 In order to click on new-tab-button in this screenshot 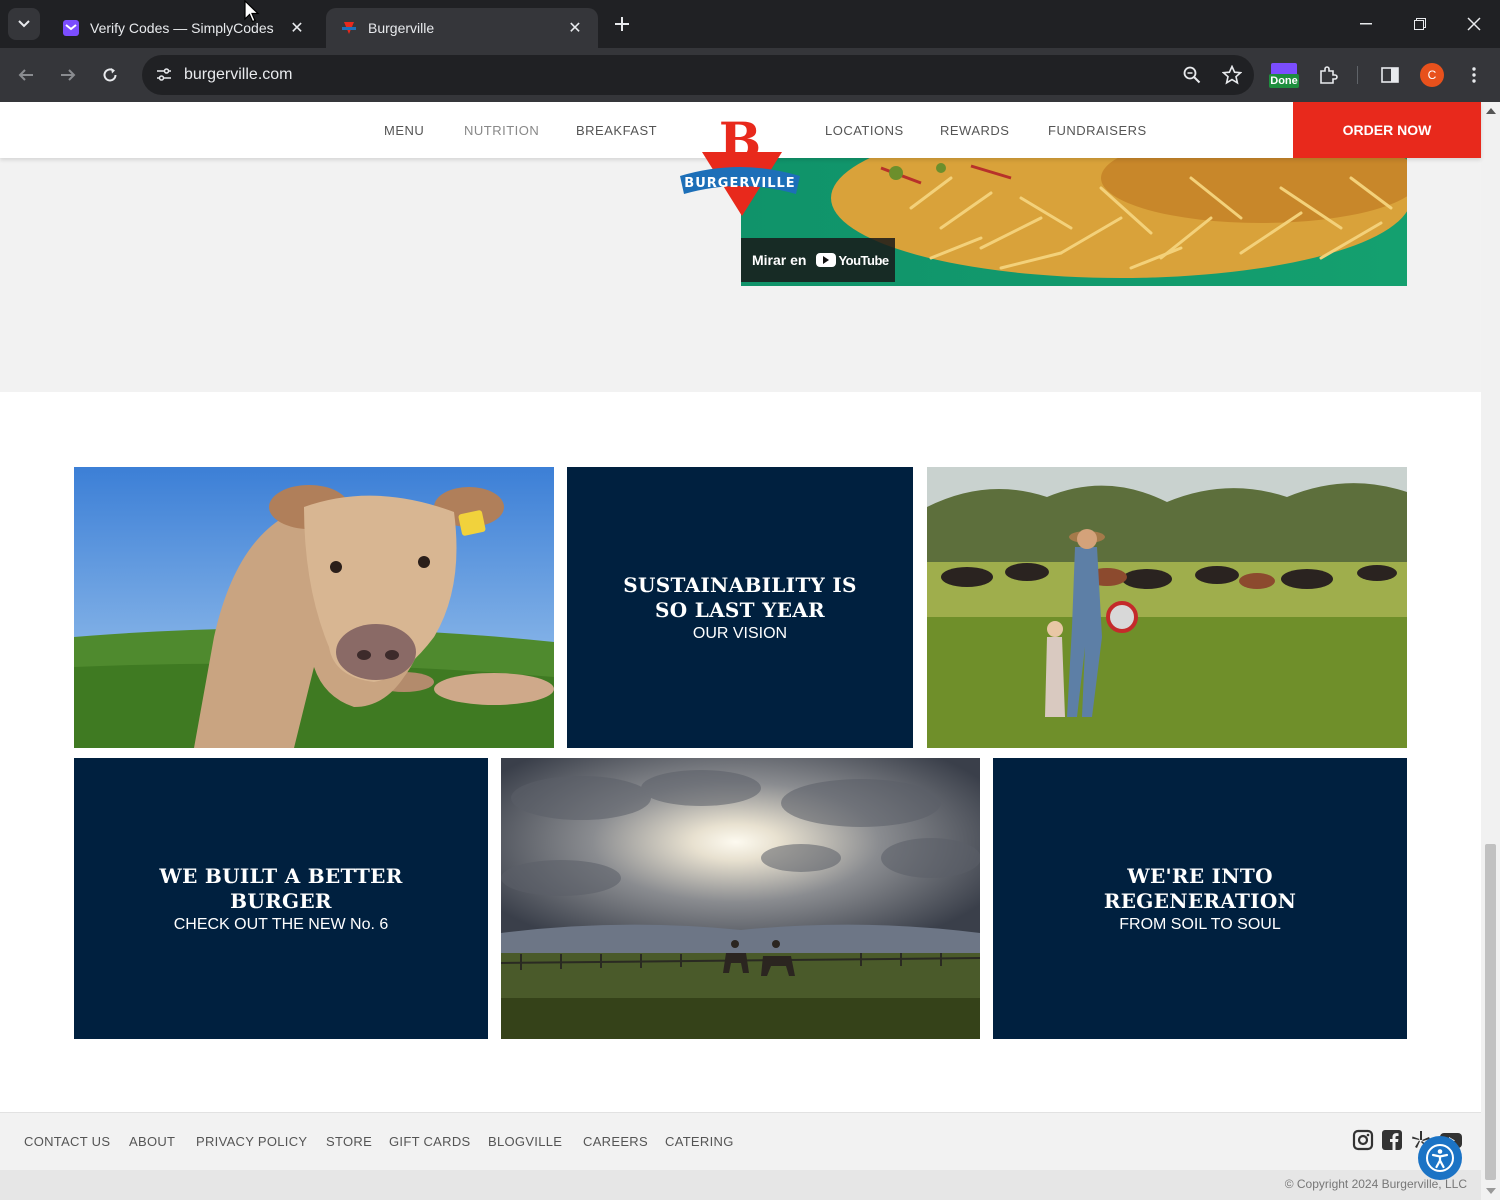, I will do `click(622, 24)`.